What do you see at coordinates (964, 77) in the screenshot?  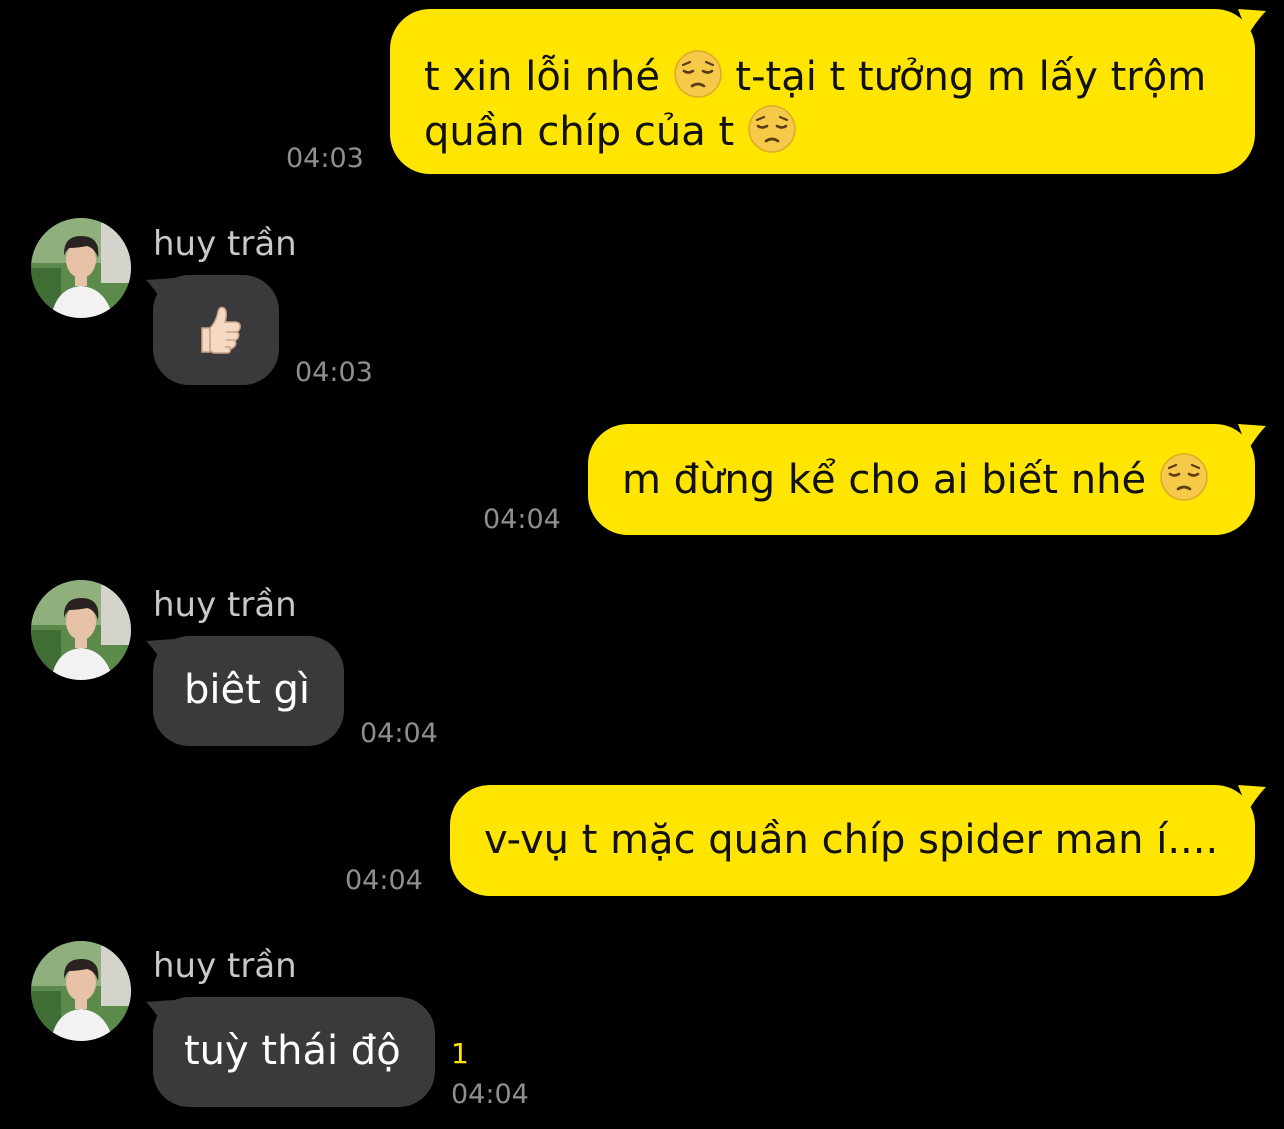 I see `message-text: t-tại t tưởng m lấy trộm` at bounding box center [964, 77].